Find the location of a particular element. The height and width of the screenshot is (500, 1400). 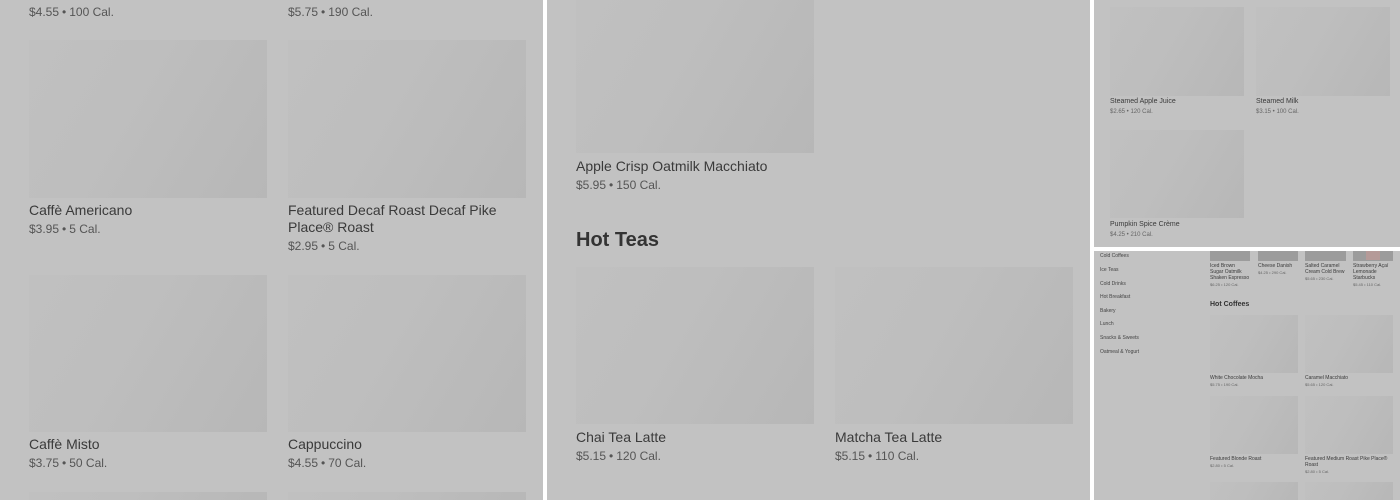

item-name: Pumpkin Spice Crème is located at coordinates (1145, 224).